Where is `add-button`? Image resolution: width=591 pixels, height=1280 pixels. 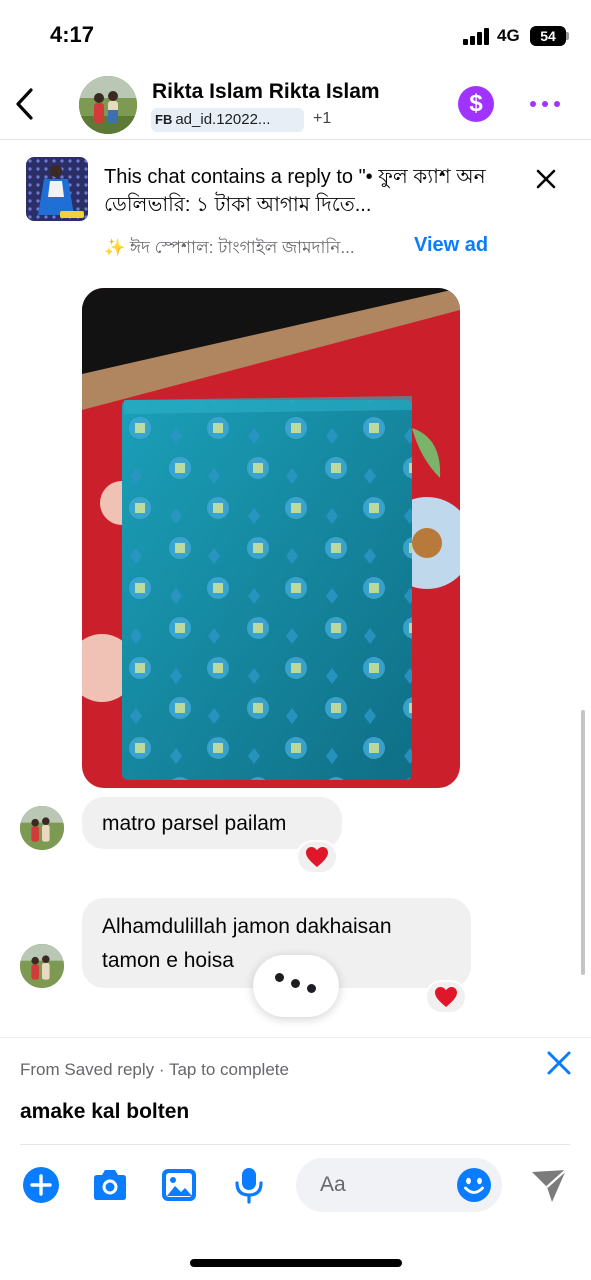
add-button is located at coordinates (41, 1185).